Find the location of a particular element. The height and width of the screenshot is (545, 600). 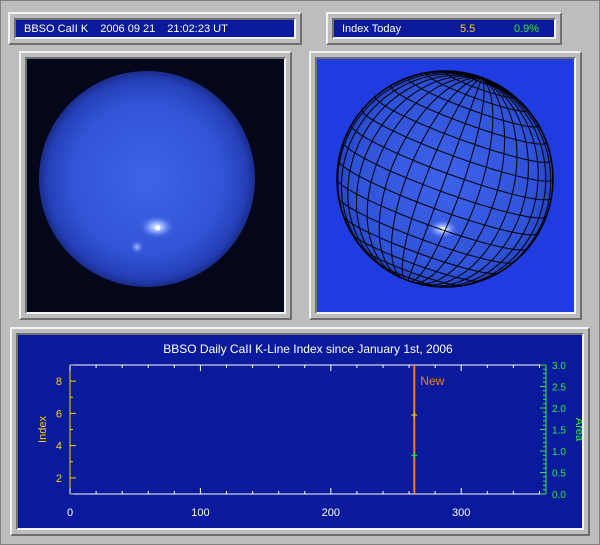

observation-label: BBSO CaII K 2006 09 21 21:02:23 UT is located at coordinates (155, 28).